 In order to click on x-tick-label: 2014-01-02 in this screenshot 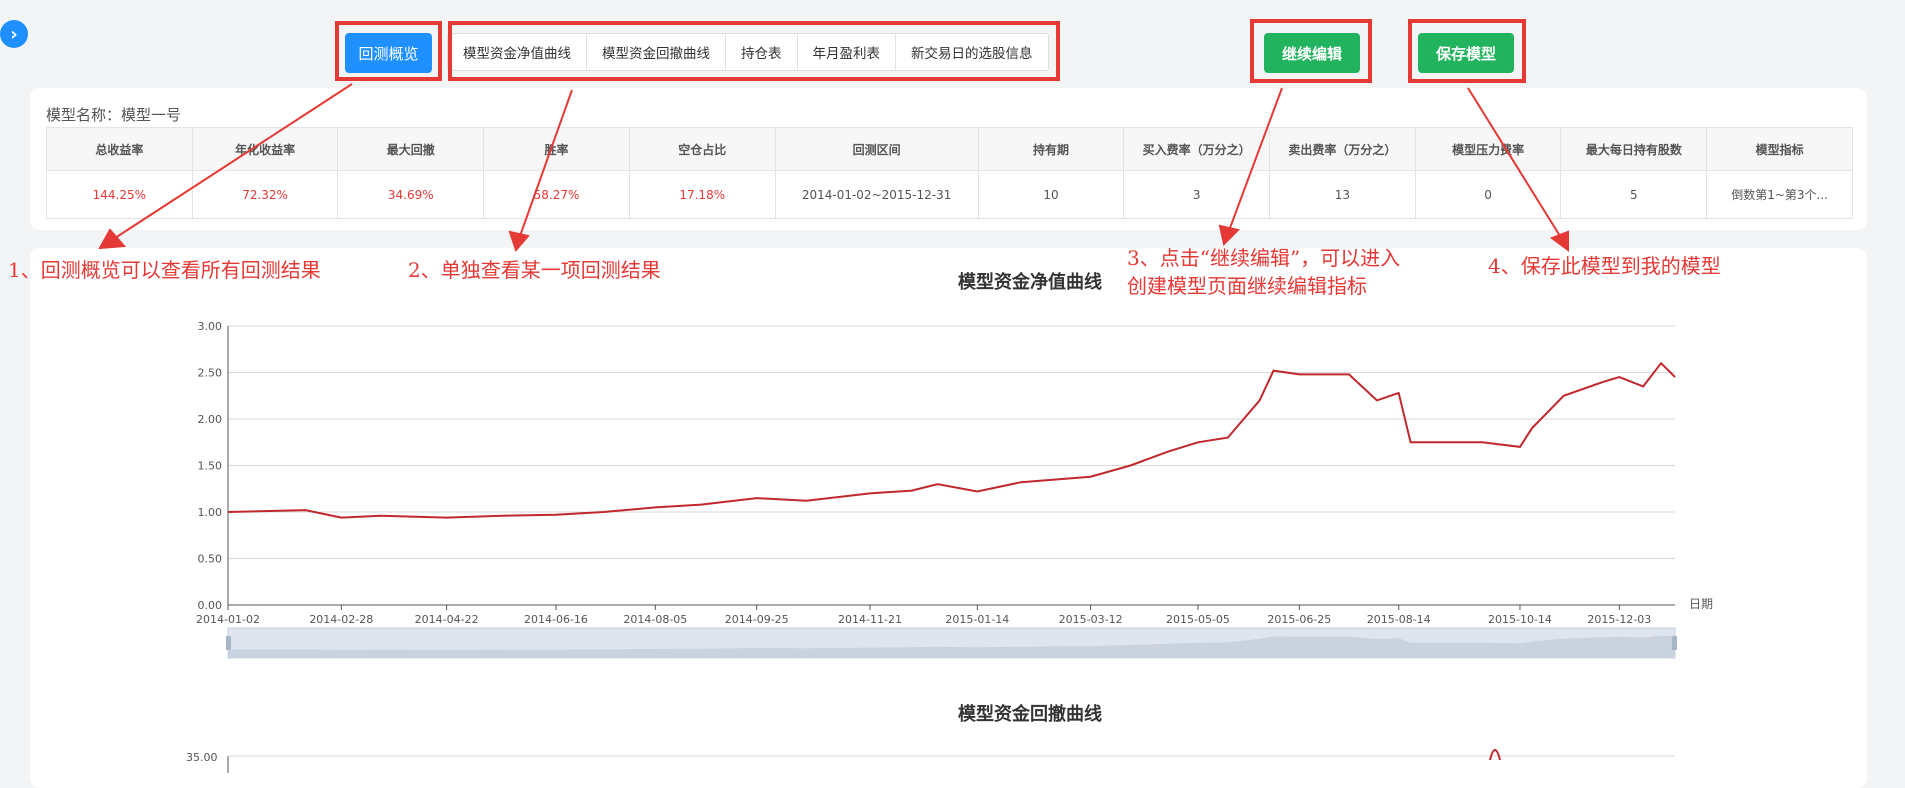, I will do `click(228, 619)`.